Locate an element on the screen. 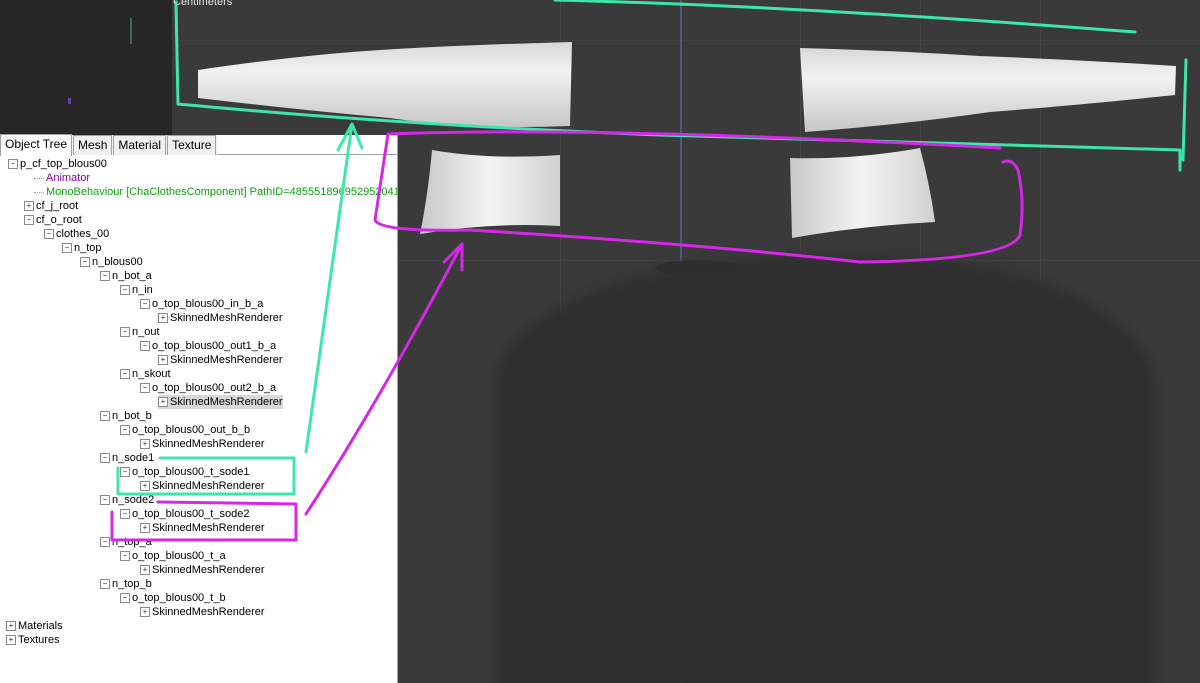 The width and height of the screenshot is (1200, 683). tree-node-label: n_sode1 is located at coordinates (133, 458).